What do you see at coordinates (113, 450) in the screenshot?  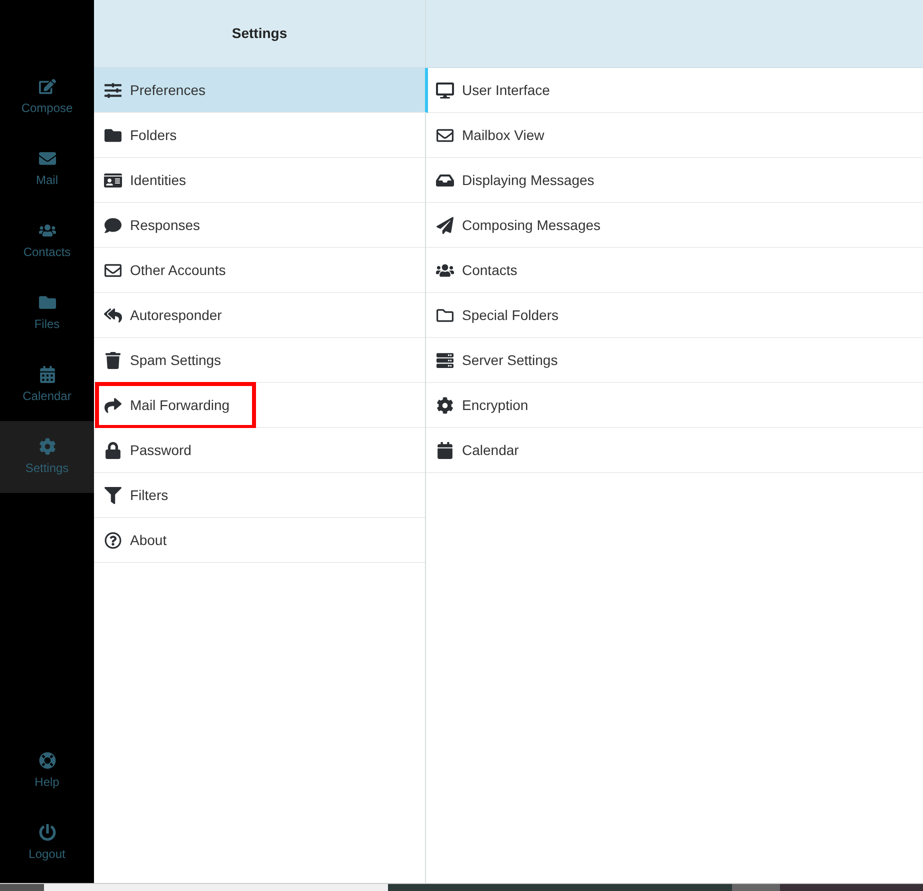 I see `lock-icon` at bounding box center [113, 450].